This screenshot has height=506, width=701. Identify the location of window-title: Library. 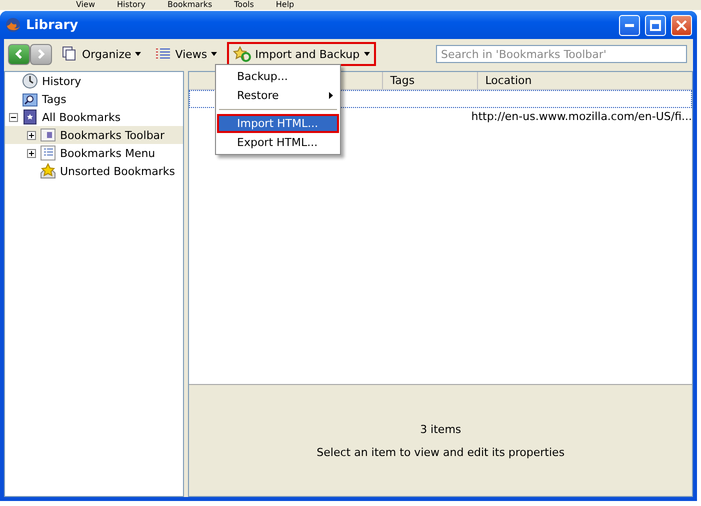
(53, 25).